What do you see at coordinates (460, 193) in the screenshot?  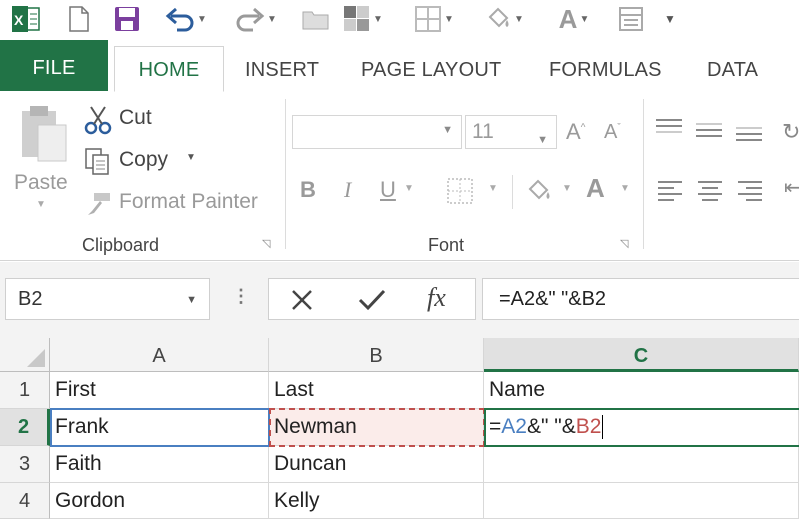 I see `borders-button` at bounding box center [460, 193].